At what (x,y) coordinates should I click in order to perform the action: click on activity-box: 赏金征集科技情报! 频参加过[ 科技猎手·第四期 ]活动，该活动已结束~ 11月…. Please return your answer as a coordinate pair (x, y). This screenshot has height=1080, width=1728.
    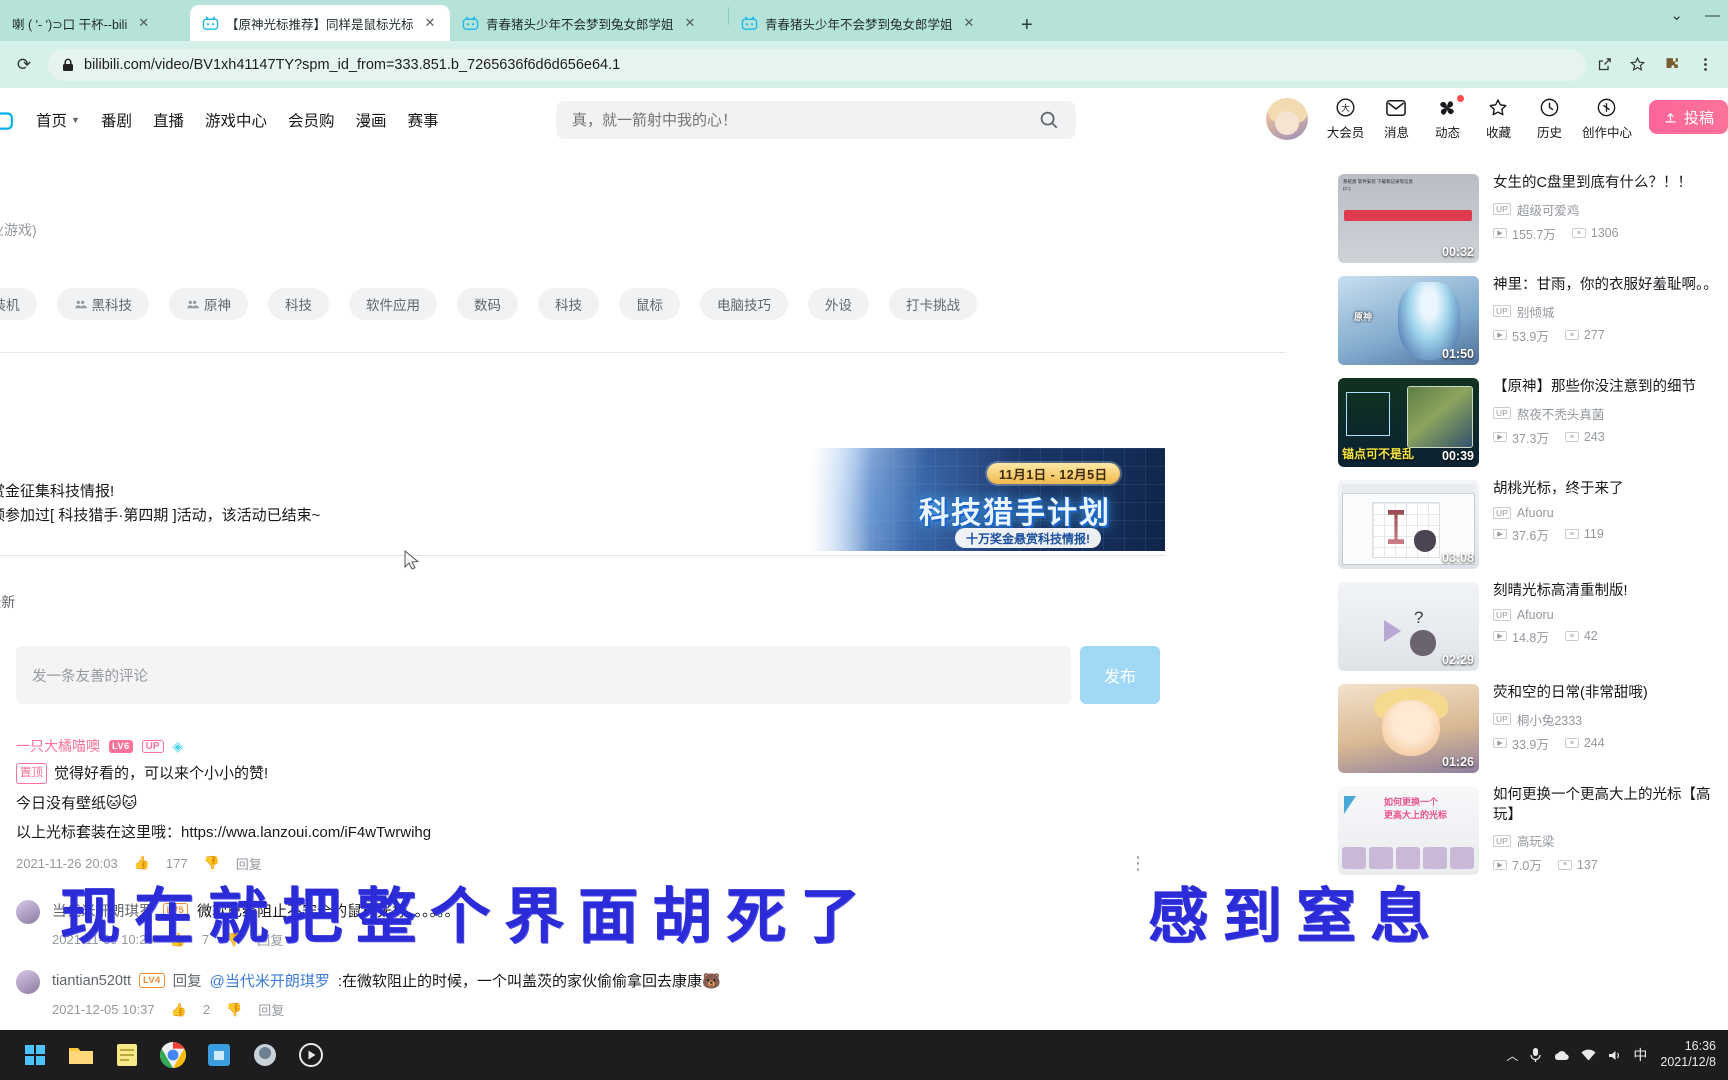
    Looking at the image, I should click on (582, 502).